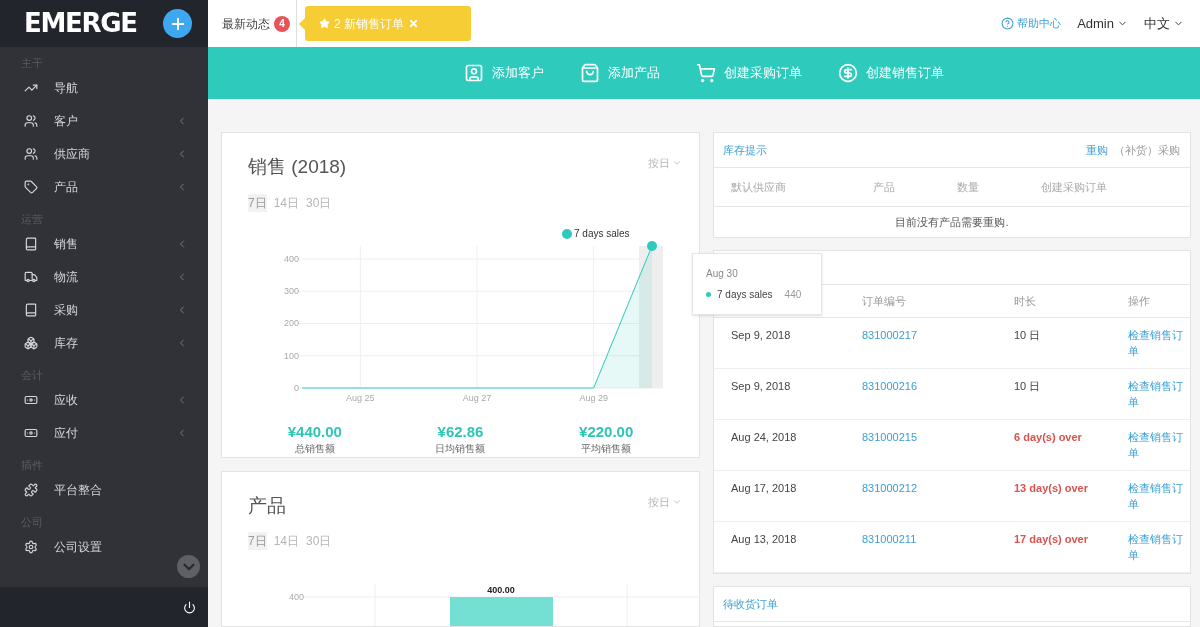 This screenshot has width=1200, height=627. Describe the element at coordinates (722, 274) in the screenshot. I see `tooltip-date: Aug 30` at that location.